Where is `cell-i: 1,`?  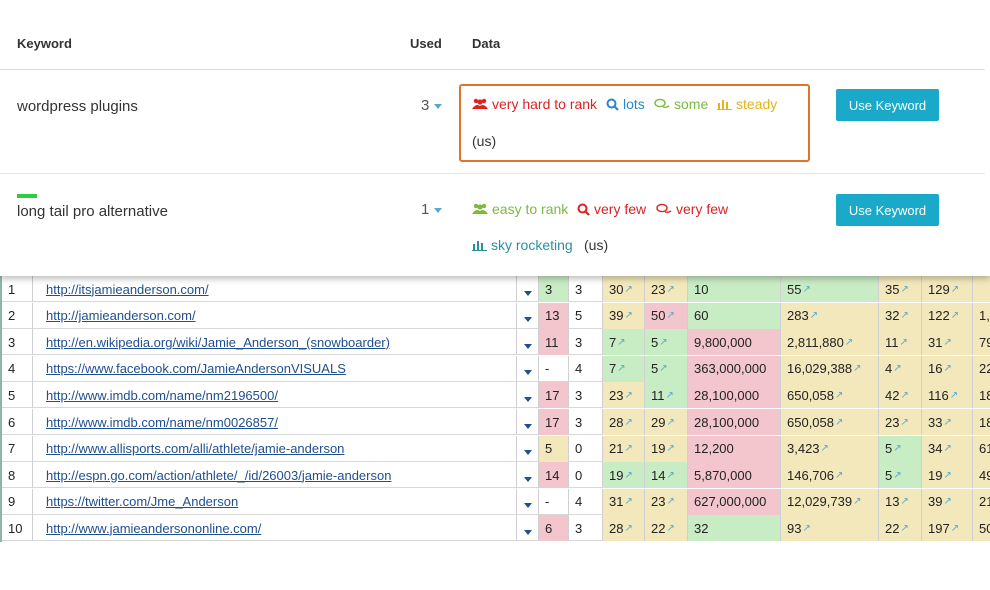 cell-i: 1, is located at coordinates (981, 315).